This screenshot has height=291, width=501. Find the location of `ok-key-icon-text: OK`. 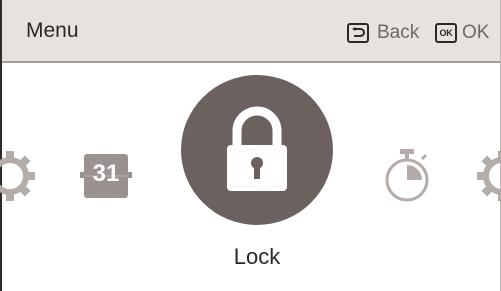

ok-key-icon-text: OK is located at coordinates (446, 33).